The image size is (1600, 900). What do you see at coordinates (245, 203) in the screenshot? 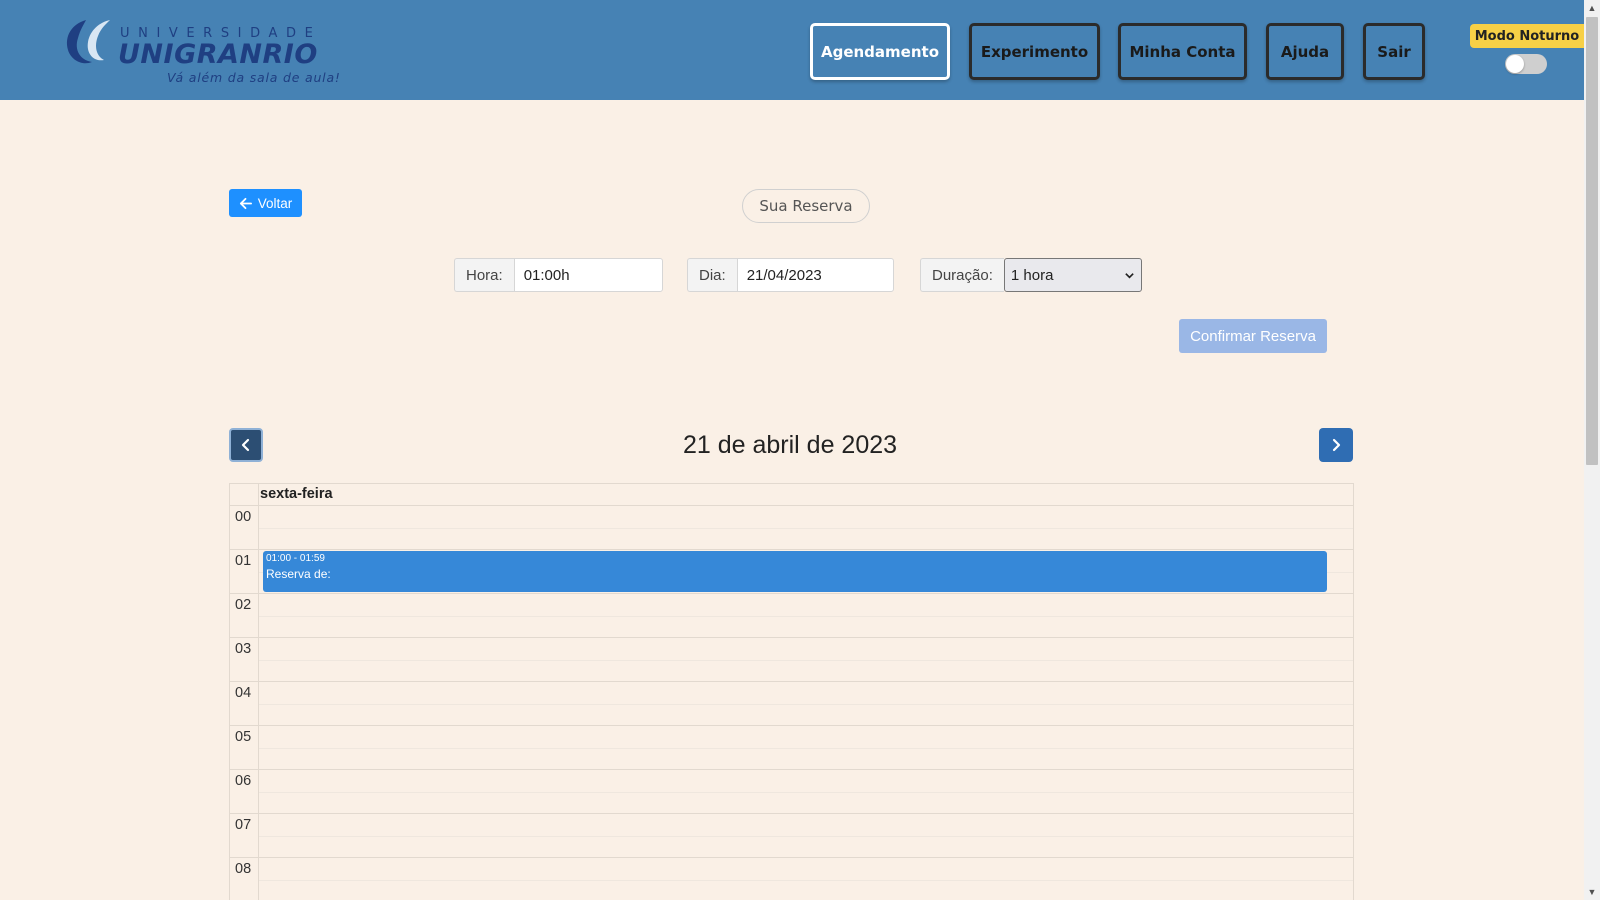
I see `arrow-left-icon` at bounding box center [245, 203].